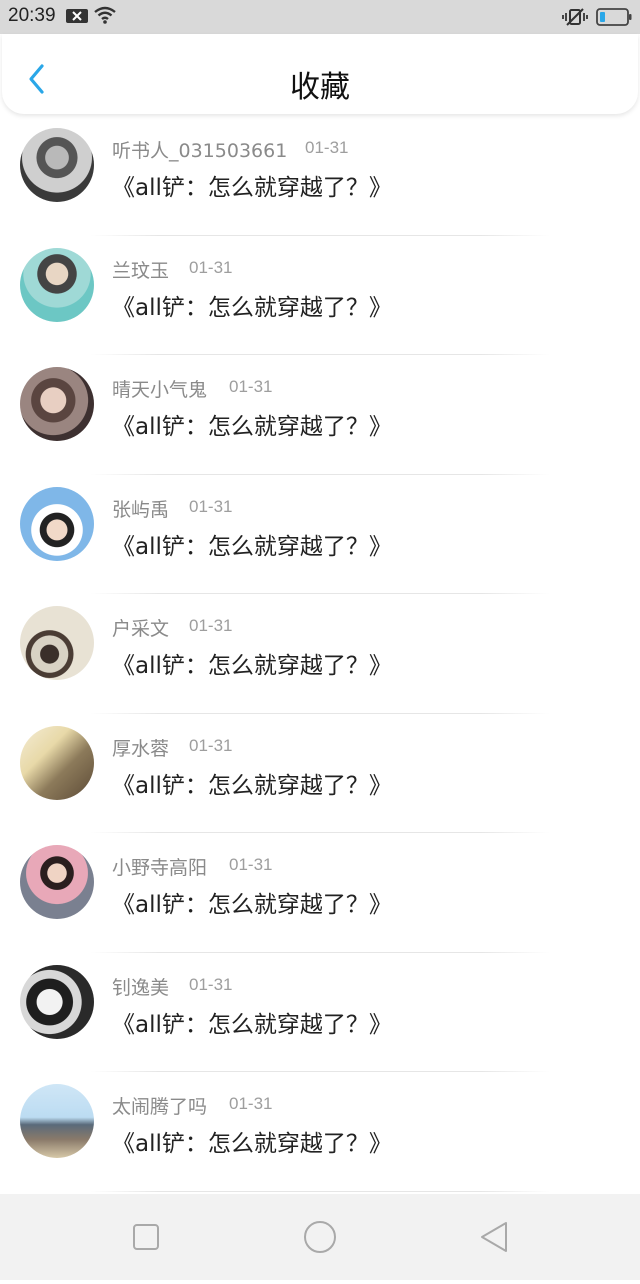  What do you see at coordinates (141, 509) in the screenshot?
I see `user-name: 张屿禹` at bounding box center [141, 509].